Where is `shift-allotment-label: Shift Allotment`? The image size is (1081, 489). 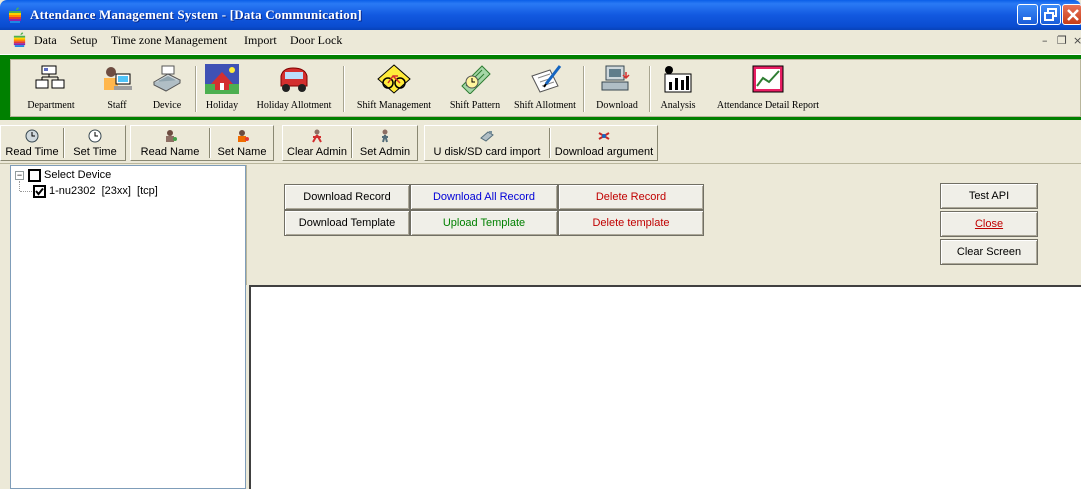 shift-allotment-label: Shift Allotment is located at coordinates (545, 105).